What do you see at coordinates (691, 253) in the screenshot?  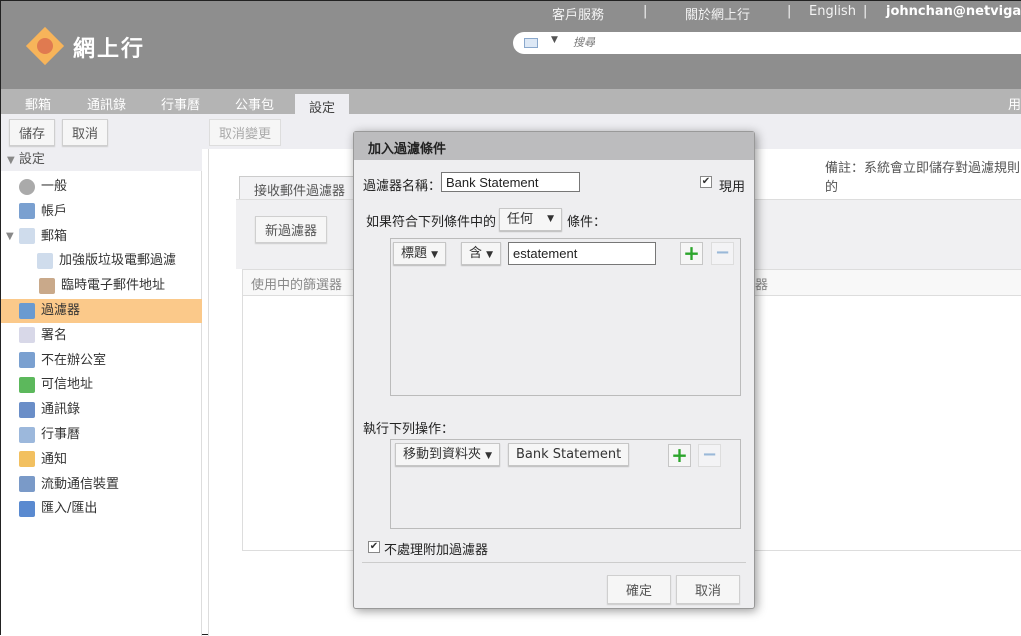 I see `add-condition-icon: +` at bounding box center [691, 253].